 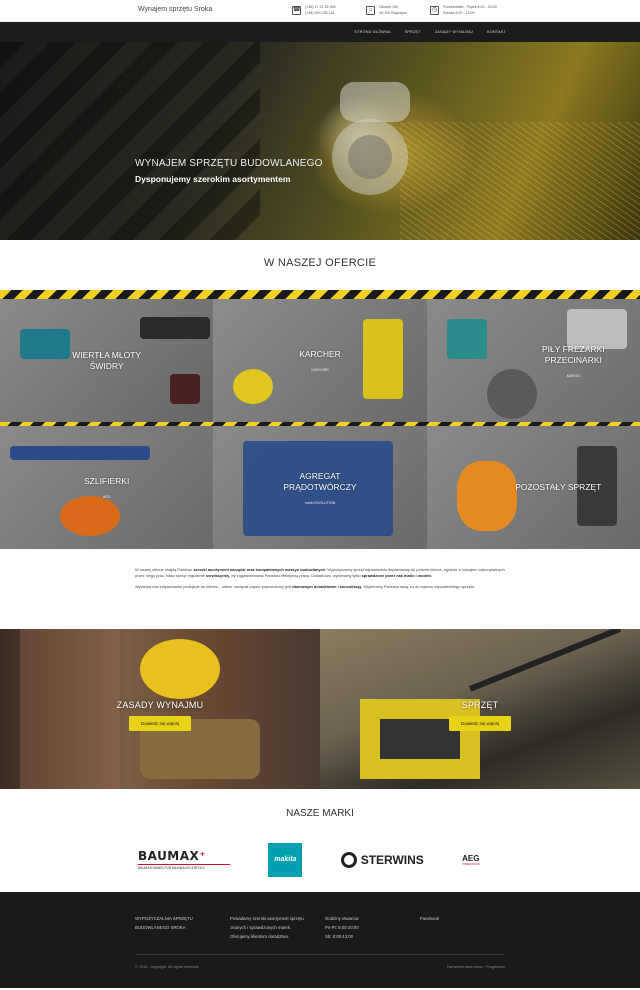 I want to click on phone-2: (+48) 509 236 118, so click(x=320, y=13).